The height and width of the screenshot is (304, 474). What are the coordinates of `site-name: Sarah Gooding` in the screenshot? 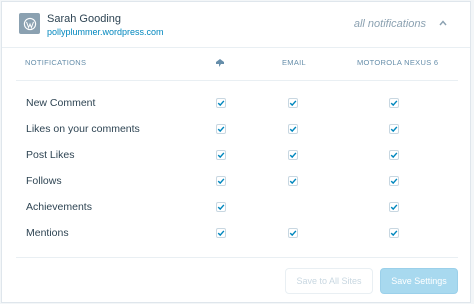 It's located at (84, 19).